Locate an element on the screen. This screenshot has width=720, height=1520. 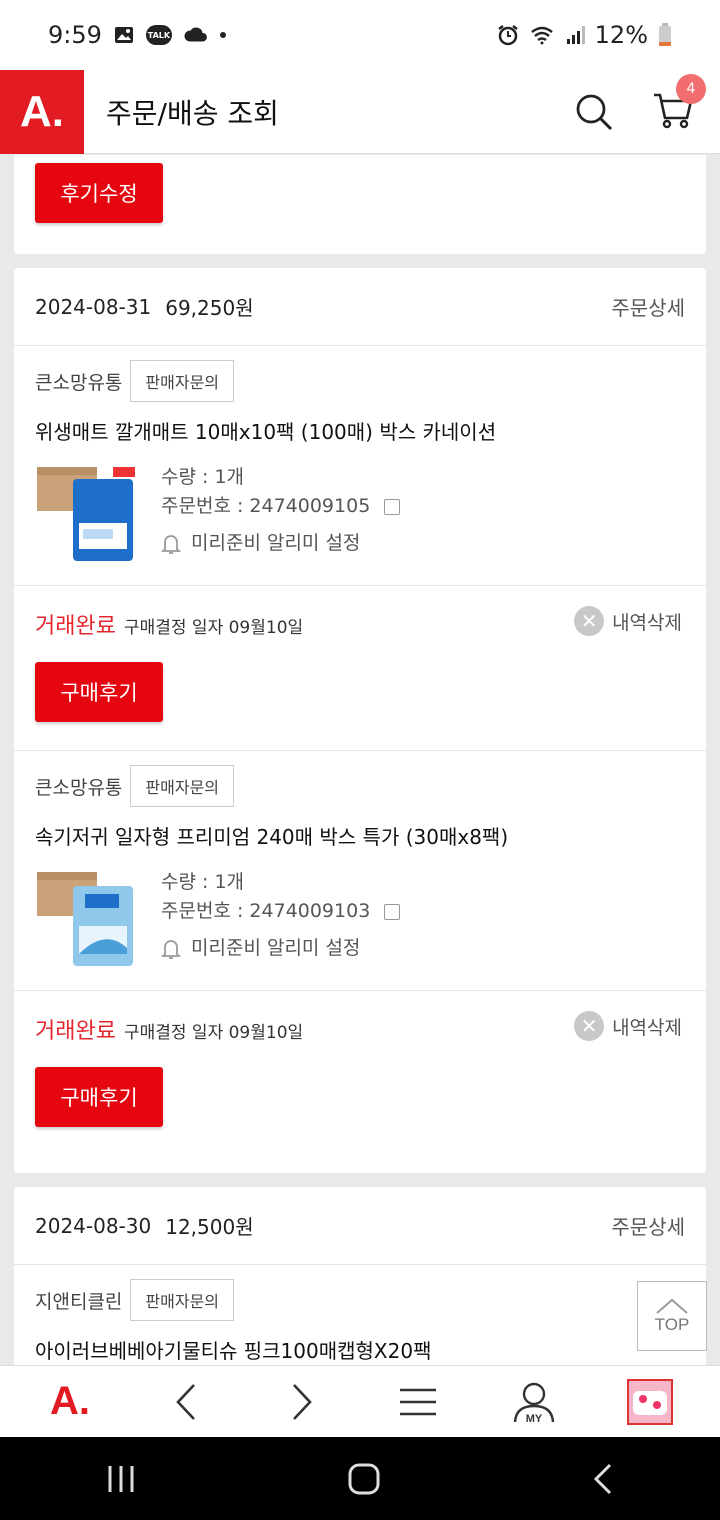
forward-button is located at coordinates (302, 1402).